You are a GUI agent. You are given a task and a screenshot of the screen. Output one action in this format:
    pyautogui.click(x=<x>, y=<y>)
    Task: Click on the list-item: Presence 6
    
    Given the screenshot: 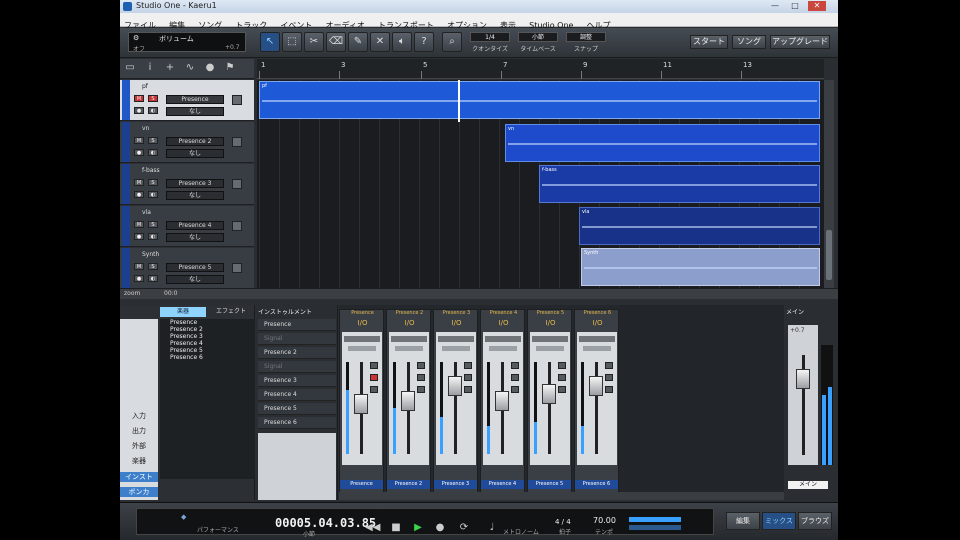 What is the action you would take?
    pyautogui.click(x=207, y=357)
    